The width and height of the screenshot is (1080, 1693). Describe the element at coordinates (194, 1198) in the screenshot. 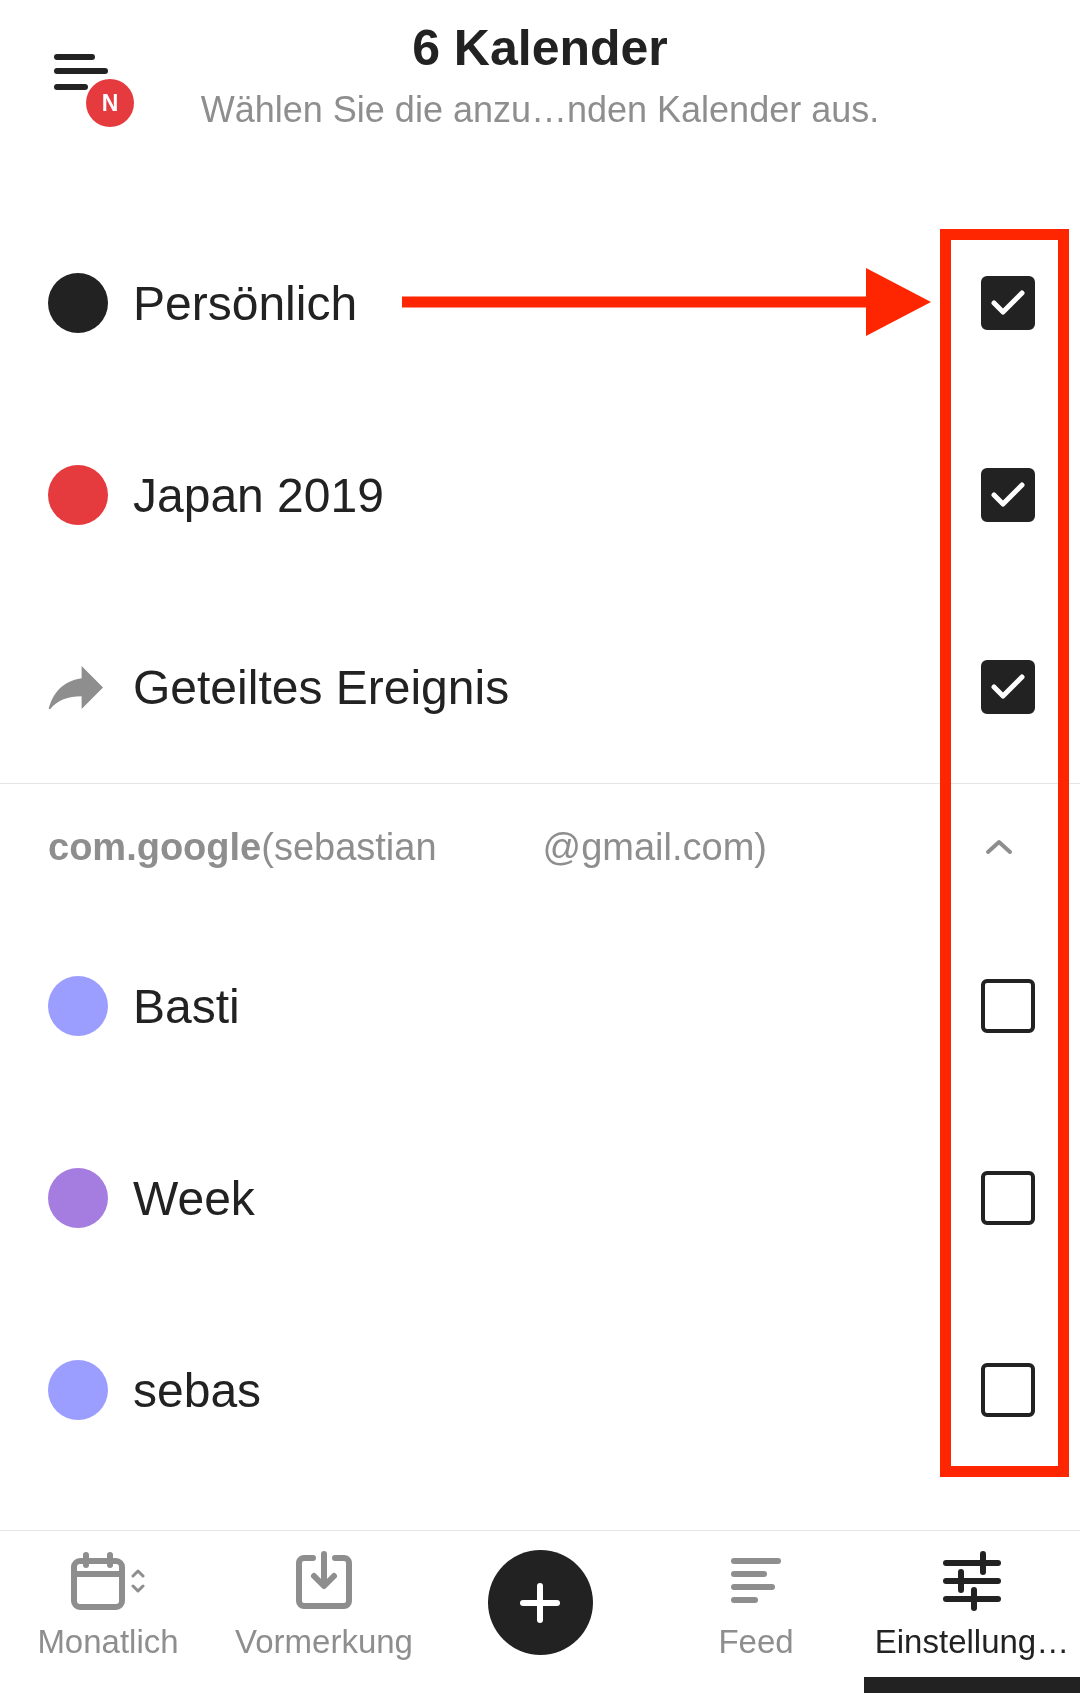

I see `calendar-name: Week` at that location.